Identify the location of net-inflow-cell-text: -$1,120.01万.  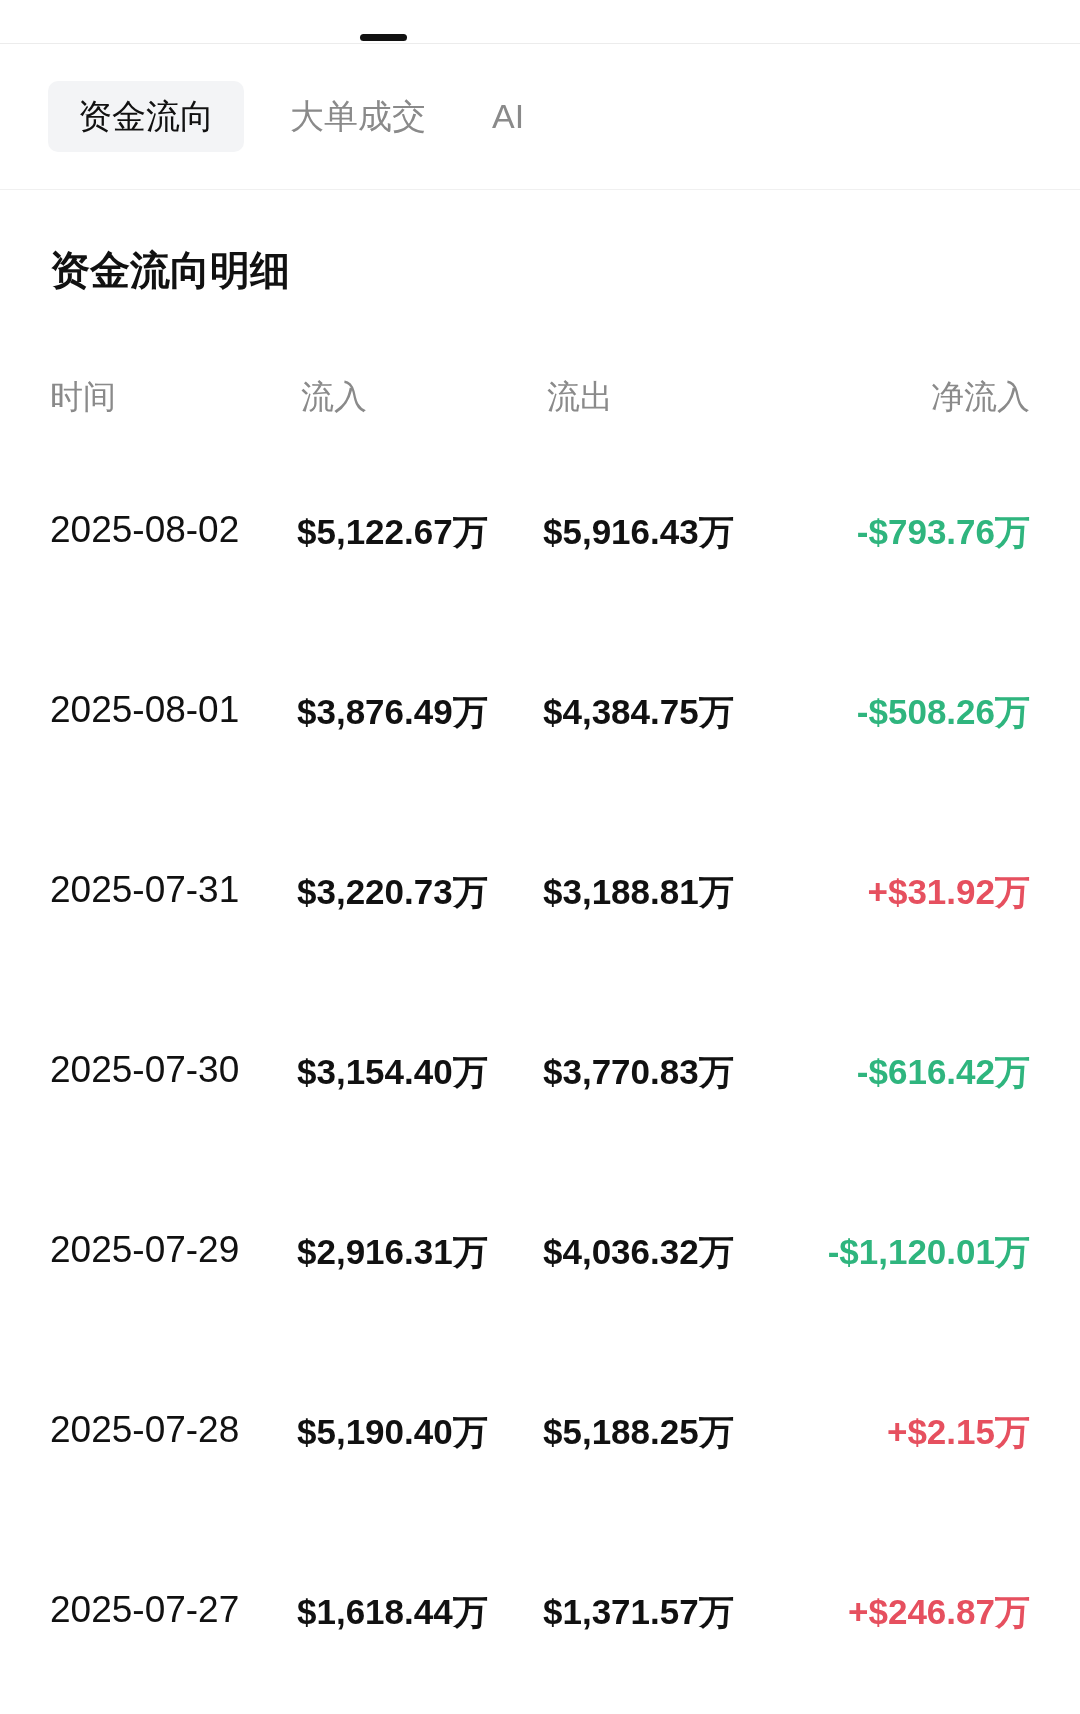
(928, 1251).